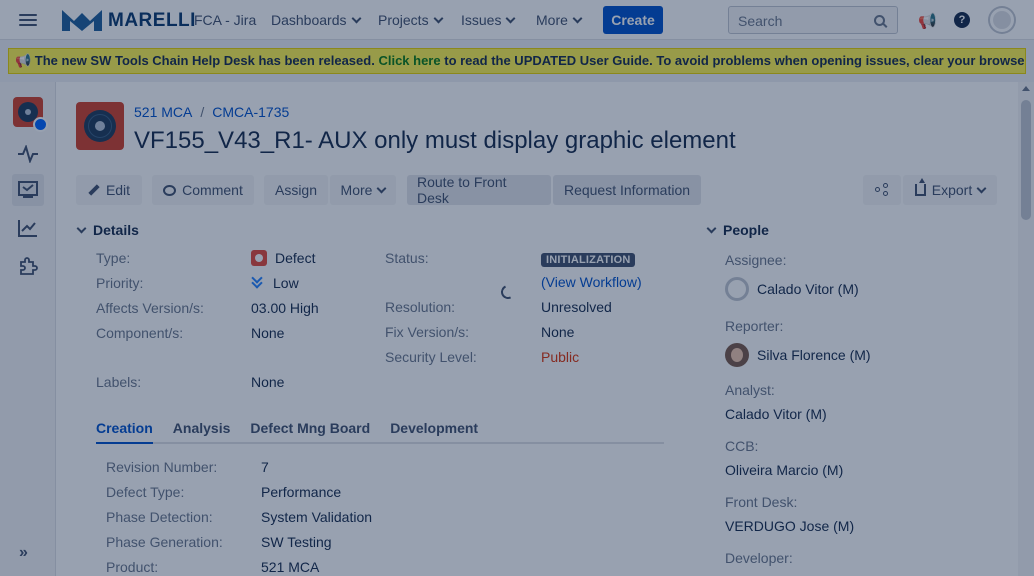  Describe the element at coordinates (28, 20) in the screenshot. I see `menu-icon` at that location.